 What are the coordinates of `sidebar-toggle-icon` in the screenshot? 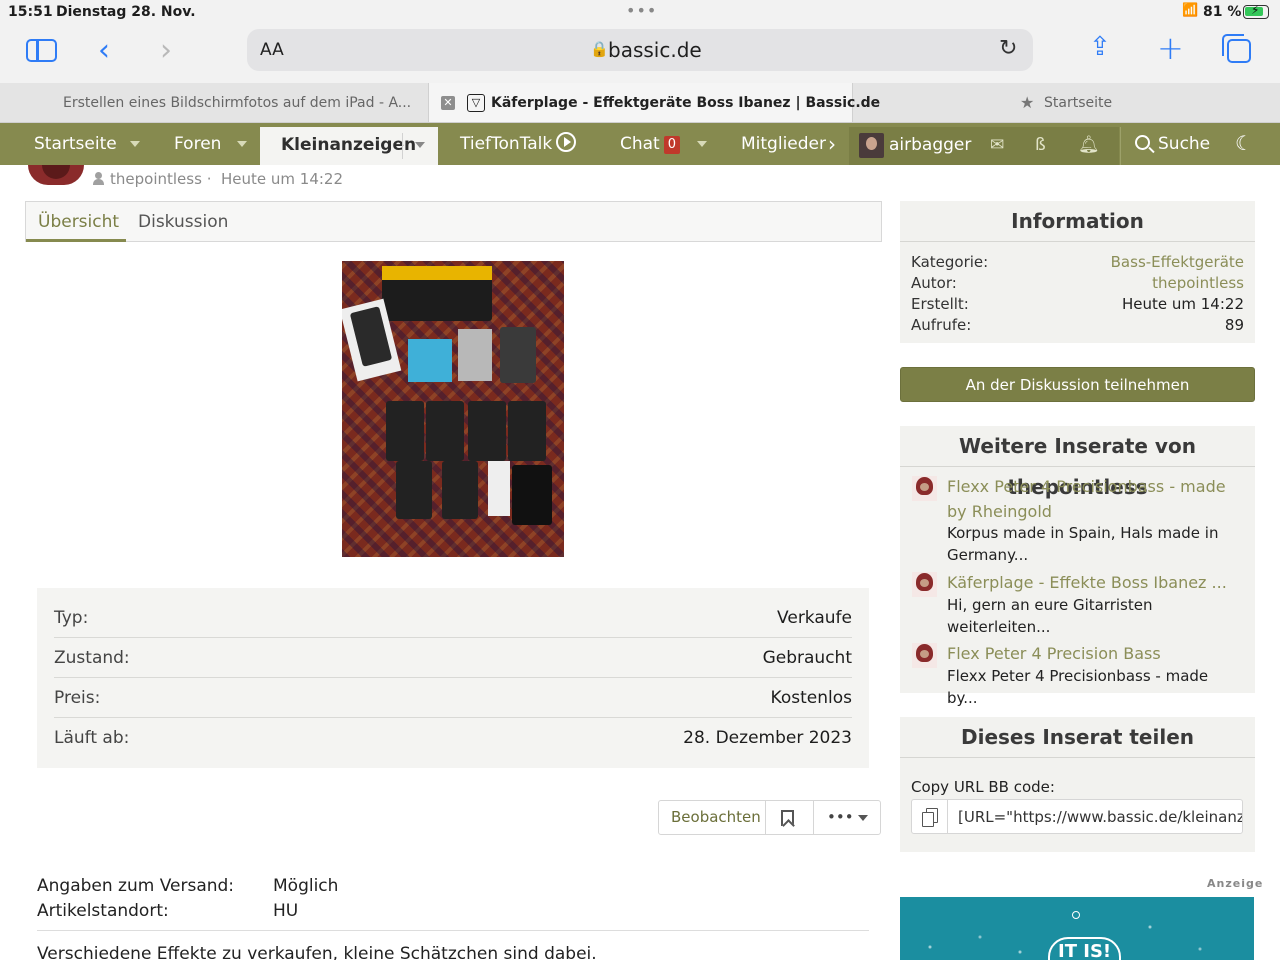 It's located at (41, 50).